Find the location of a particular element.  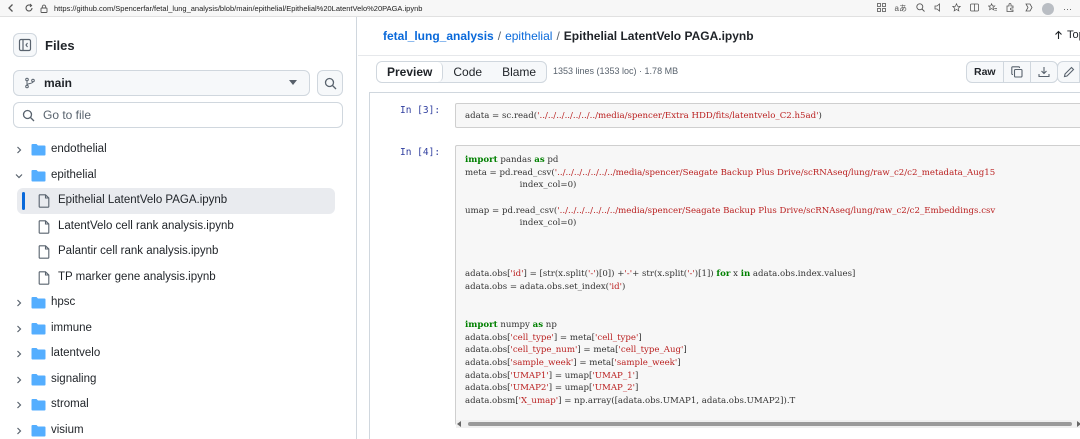

code-token: 'cell_type_Aug' is located at coordinates (651, 350).